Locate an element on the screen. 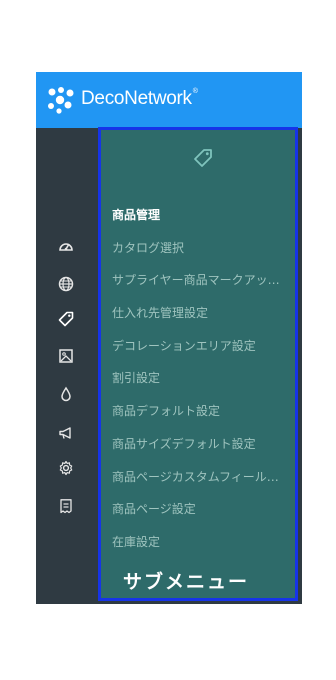 The image size is (336, 680). submenu-item-discount: 割引設定 is located at coordinates (202, 385).